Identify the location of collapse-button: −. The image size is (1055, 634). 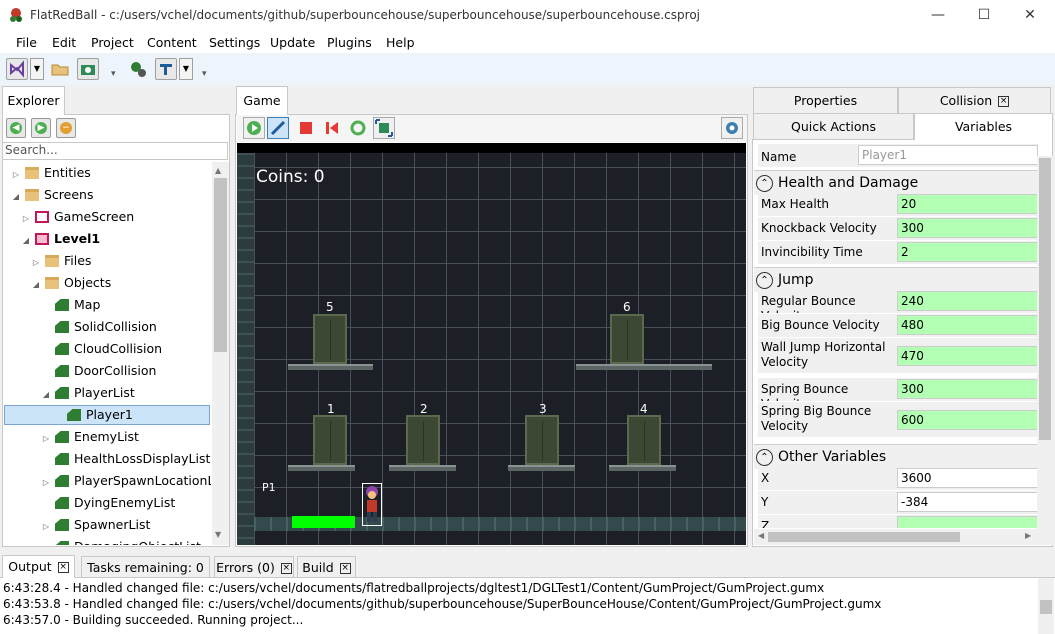
(66, 128).